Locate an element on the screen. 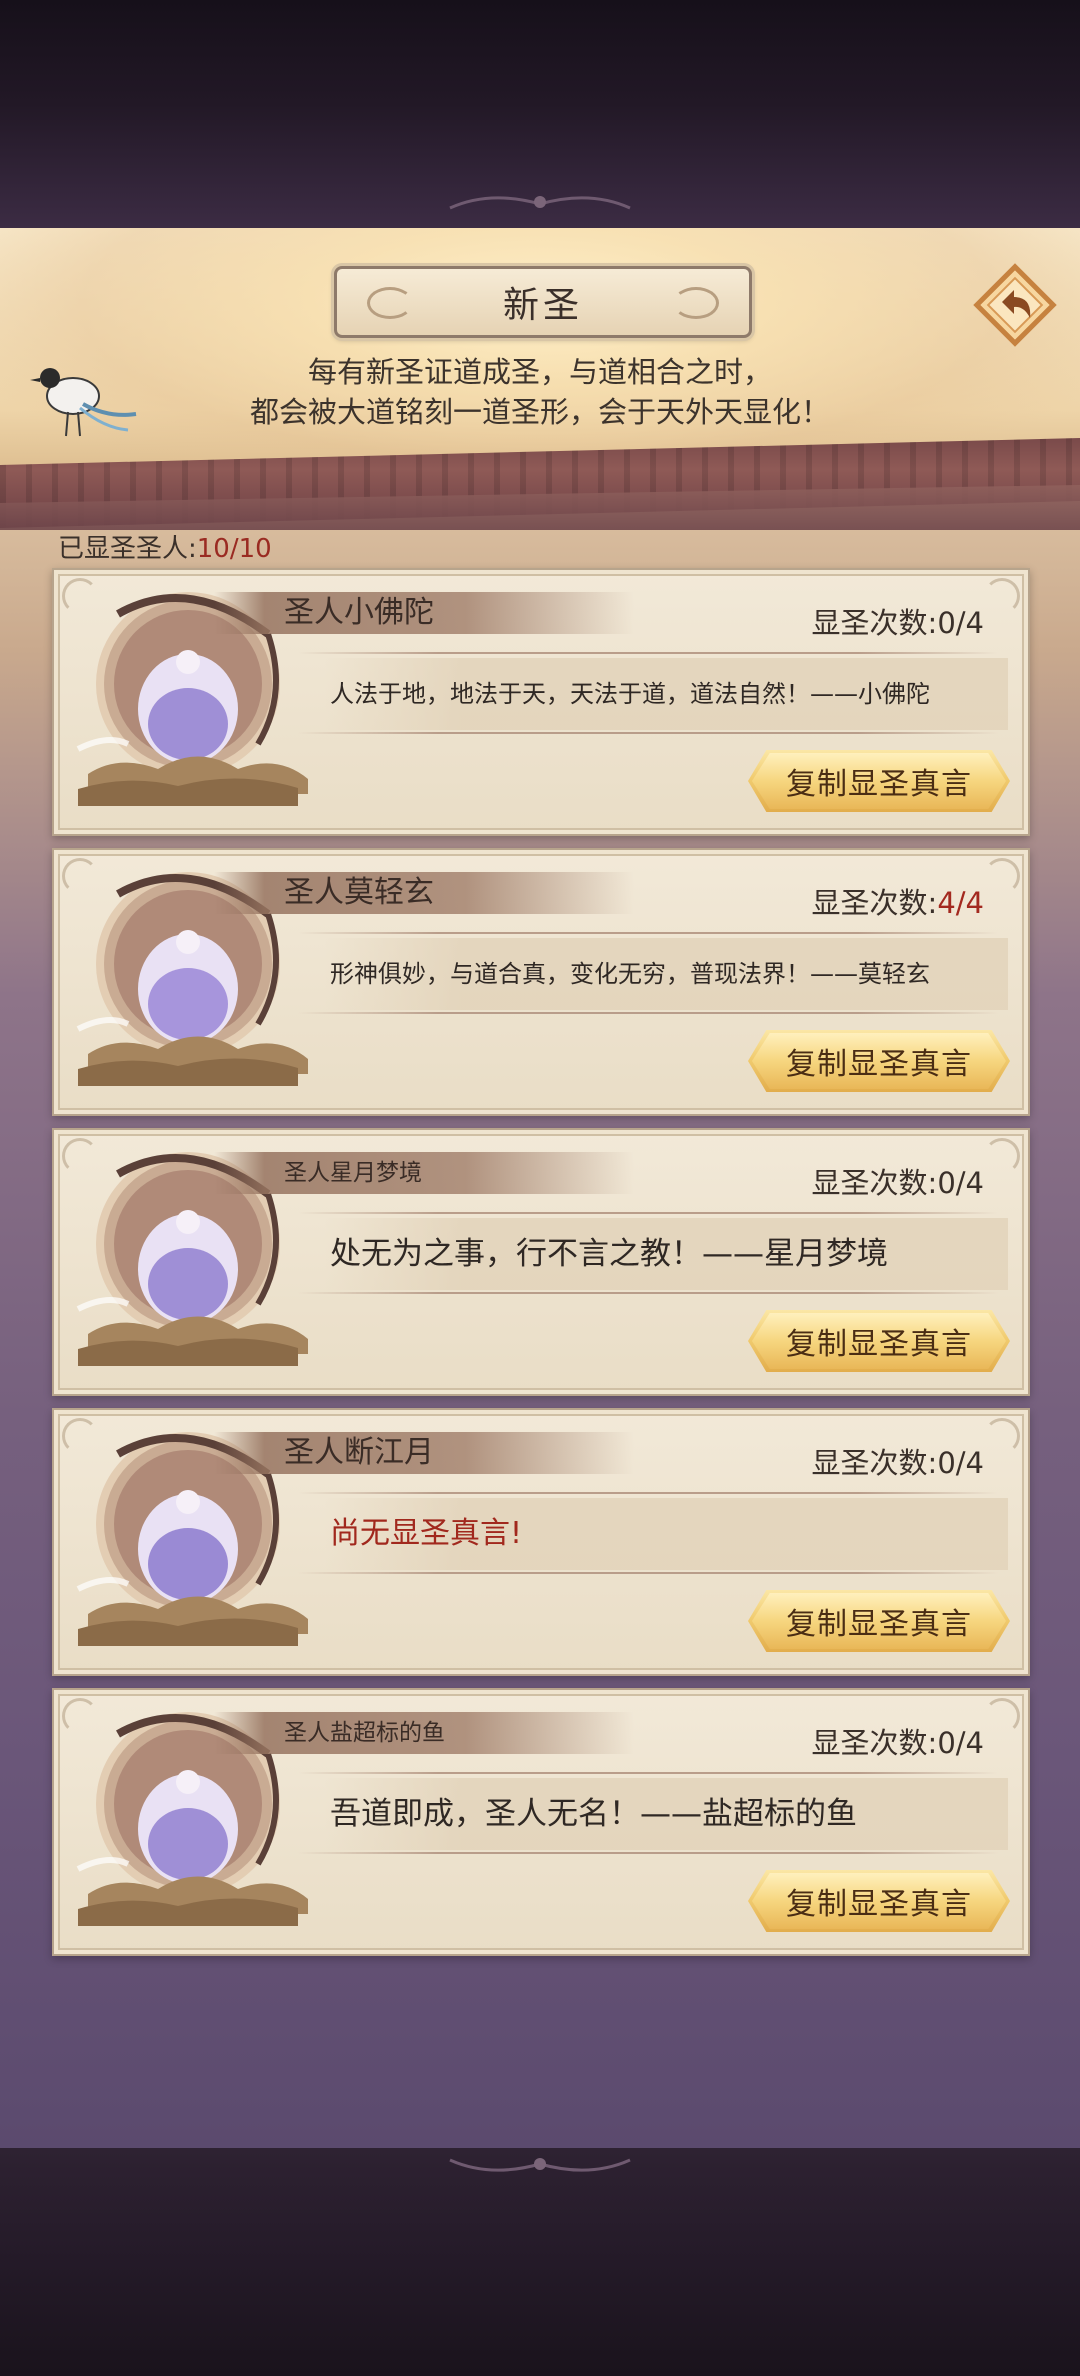  name-banner is located at coordinates (424, 1173).